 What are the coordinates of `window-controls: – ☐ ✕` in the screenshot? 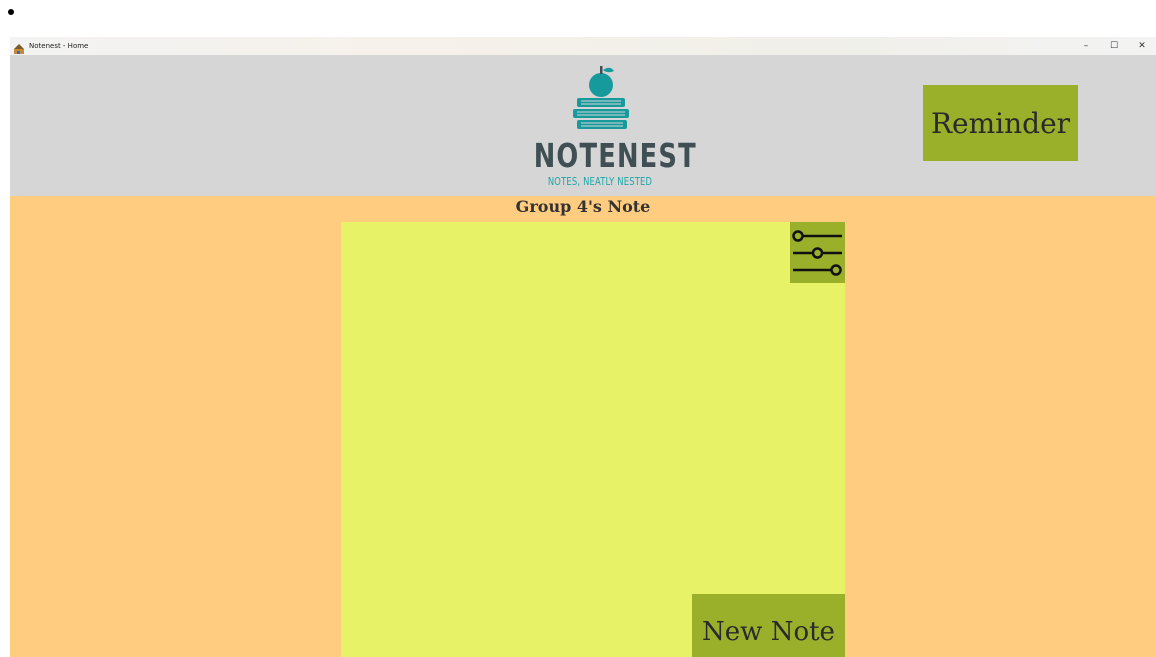 It's located at (1114, 46).